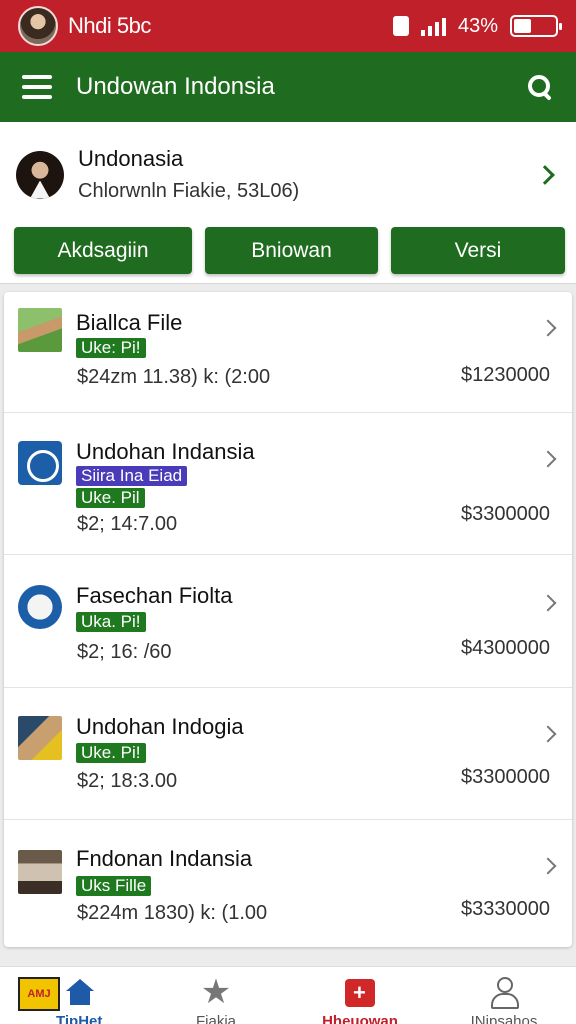  Describe the element at coordinates (129, 322) in the screenshot. I see `item-title: Biallca File` at that location.